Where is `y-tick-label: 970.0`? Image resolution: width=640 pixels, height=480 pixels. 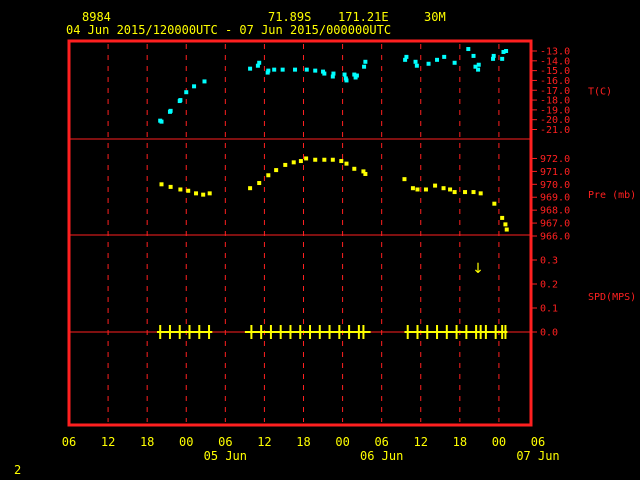 y-tick-label: 970.0 is located at coordinates (555, 185).